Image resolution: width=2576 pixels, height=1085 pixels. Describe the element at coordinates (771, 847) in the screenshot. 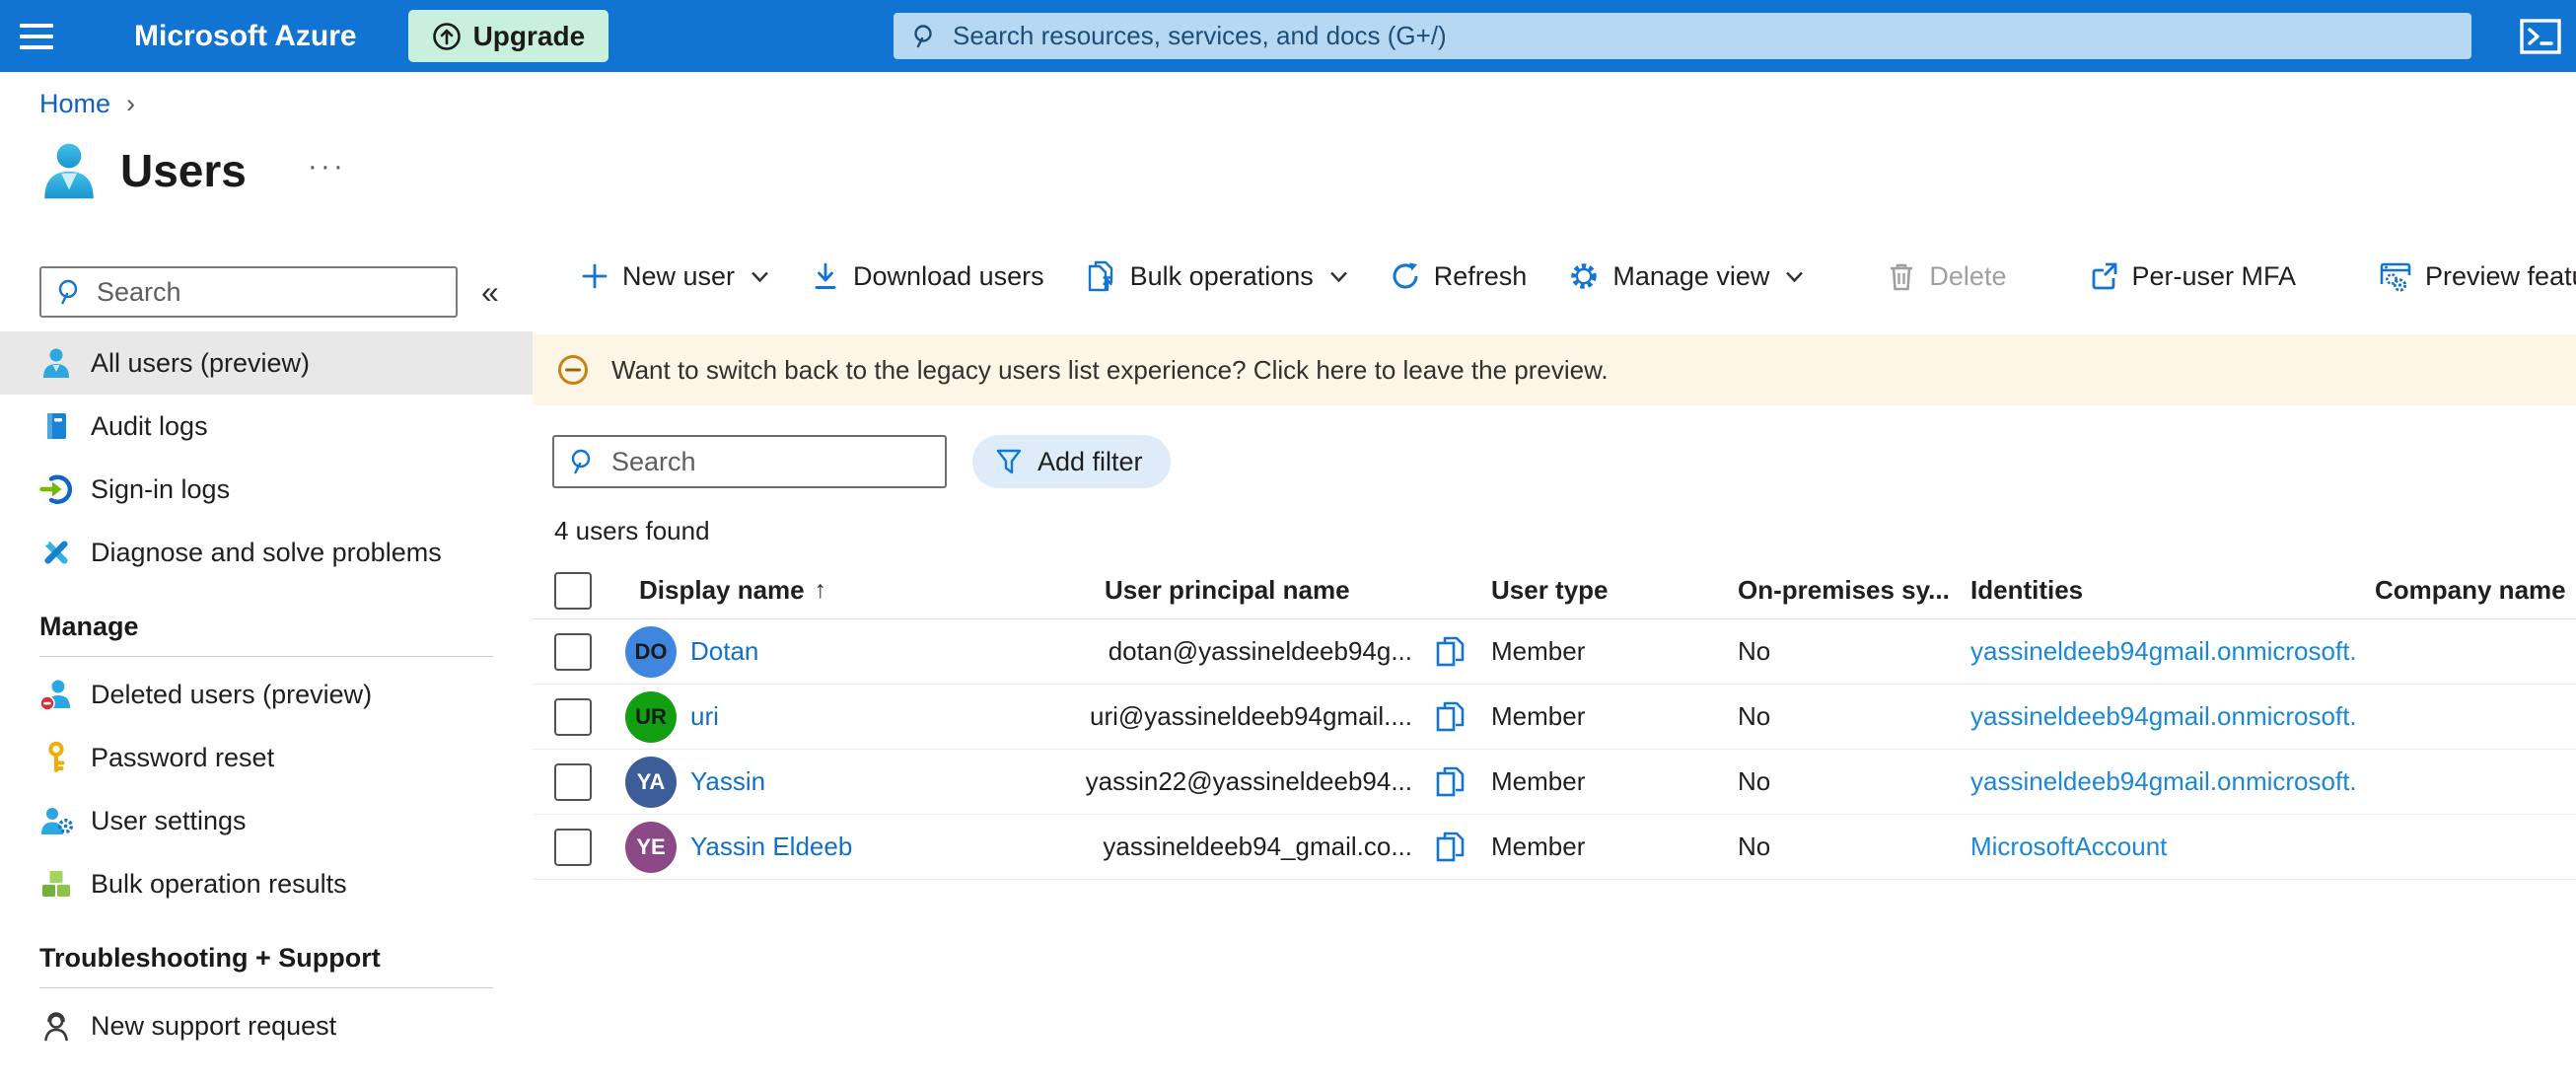

I see `display-name-link: Yassin Eldeeb` at that location.